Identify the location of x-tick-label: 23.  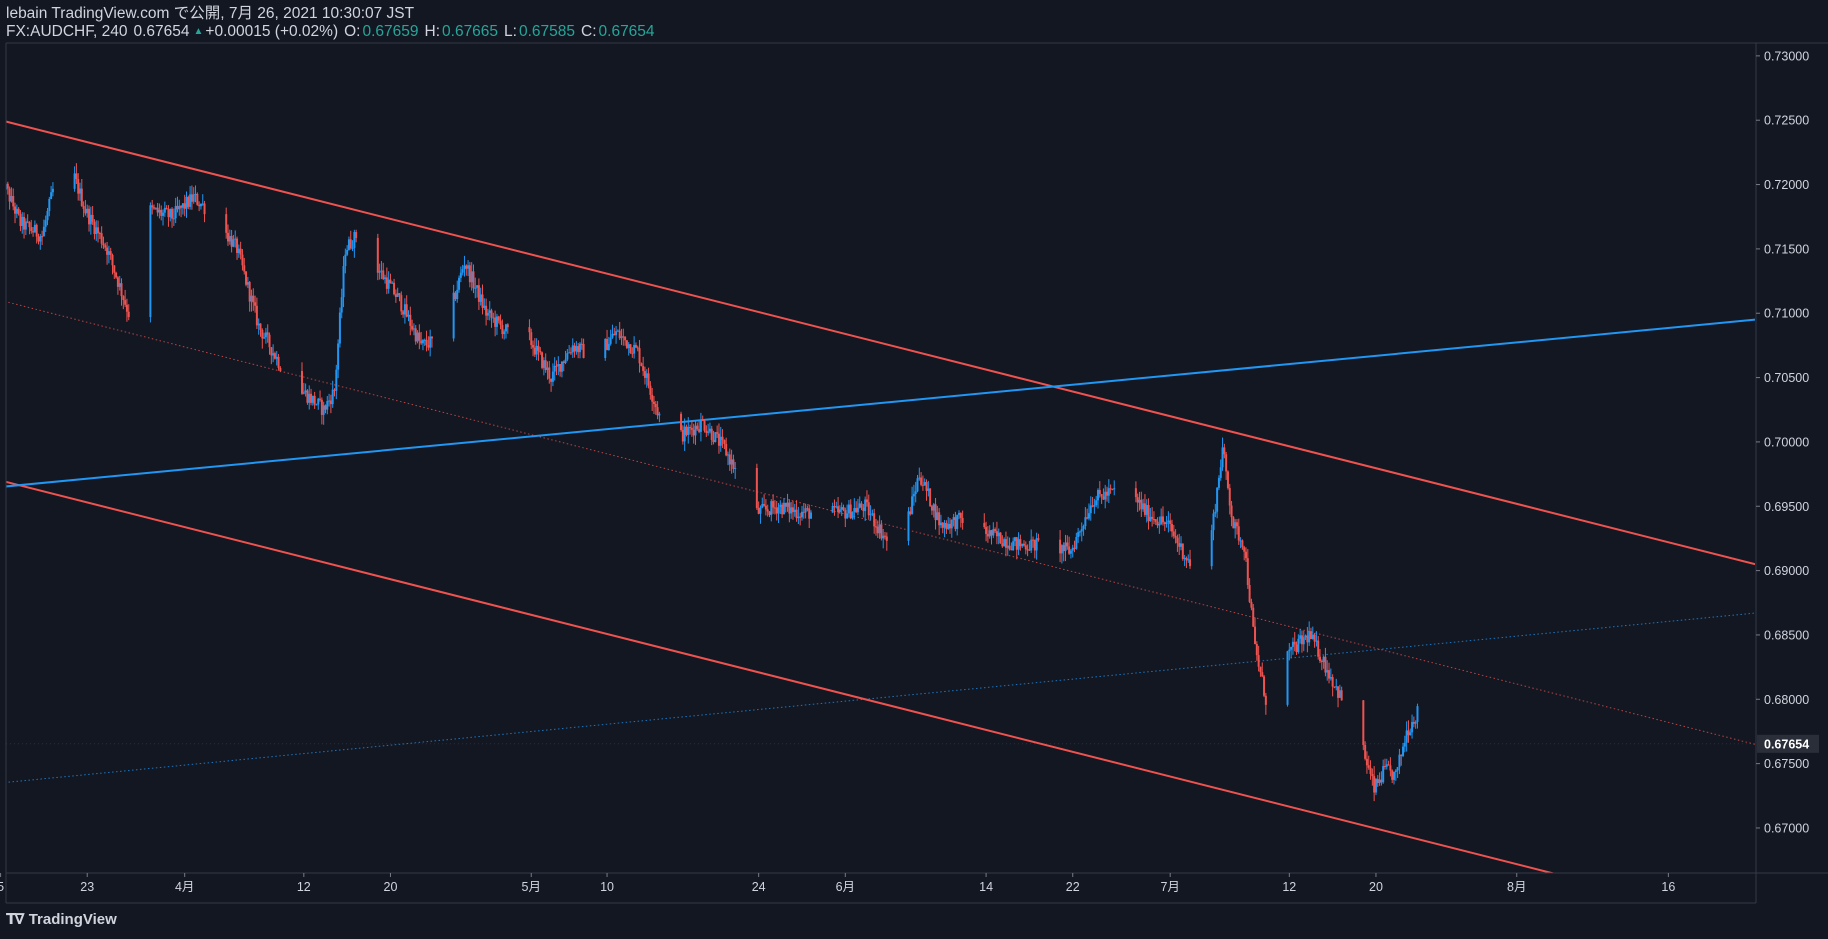
(87, 887).